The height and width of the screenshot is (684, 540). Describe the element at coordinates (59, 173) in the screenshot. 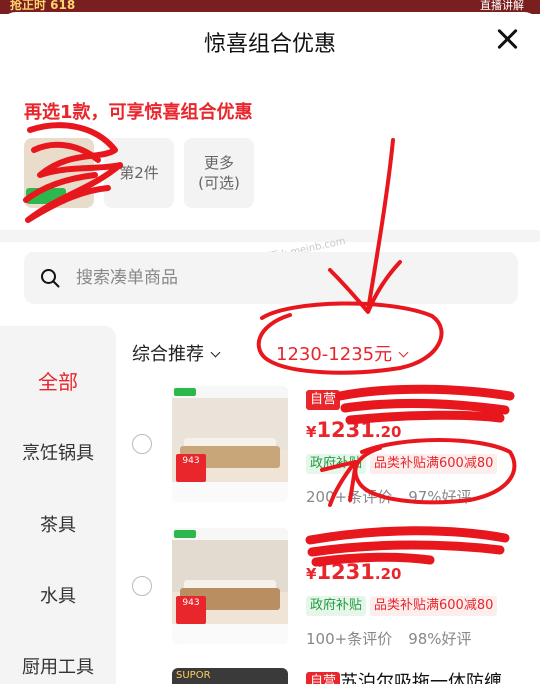

I see `selected-item-slot` at that location.